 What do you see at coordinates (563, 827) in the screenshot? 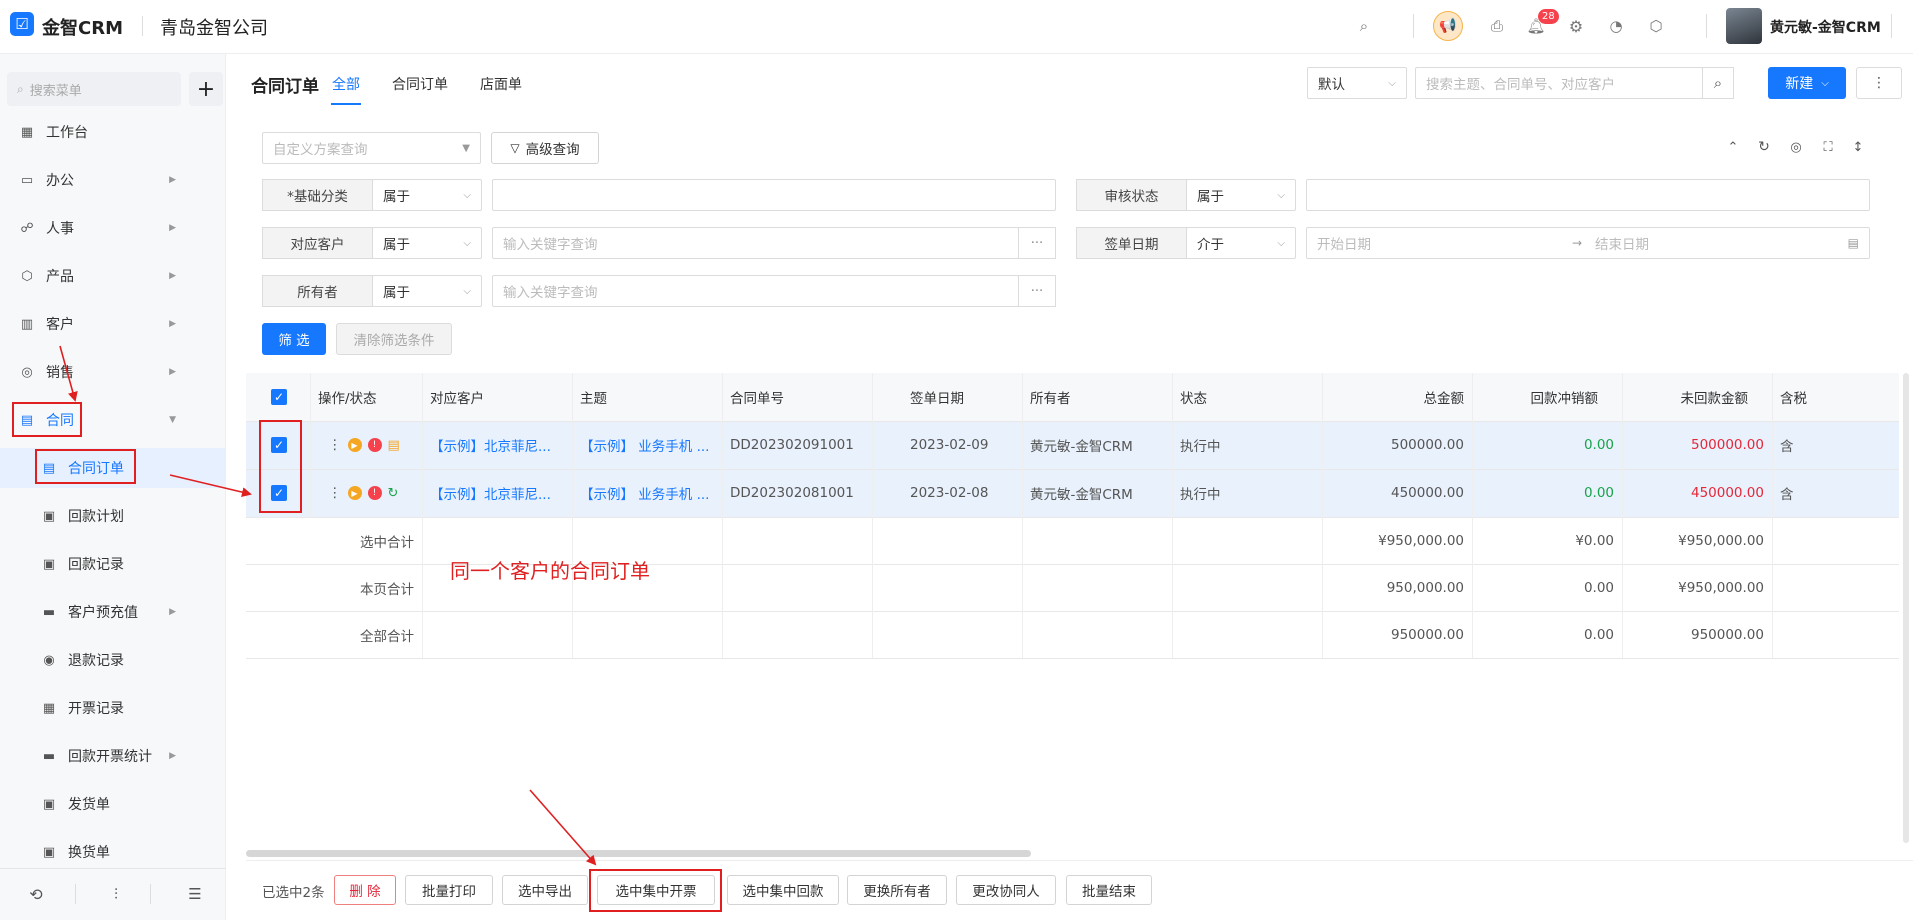
I see `arrow-to-invoice-button` at bounding box center [563, 827].